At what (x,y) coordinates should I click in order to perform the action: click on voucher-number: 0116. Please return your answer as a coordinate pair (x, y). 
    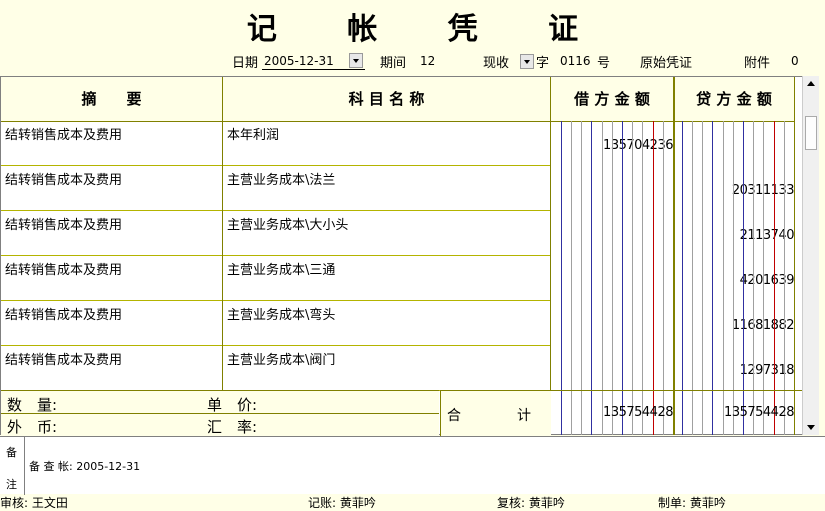
    Looking at the image, I should click on (575, 61).